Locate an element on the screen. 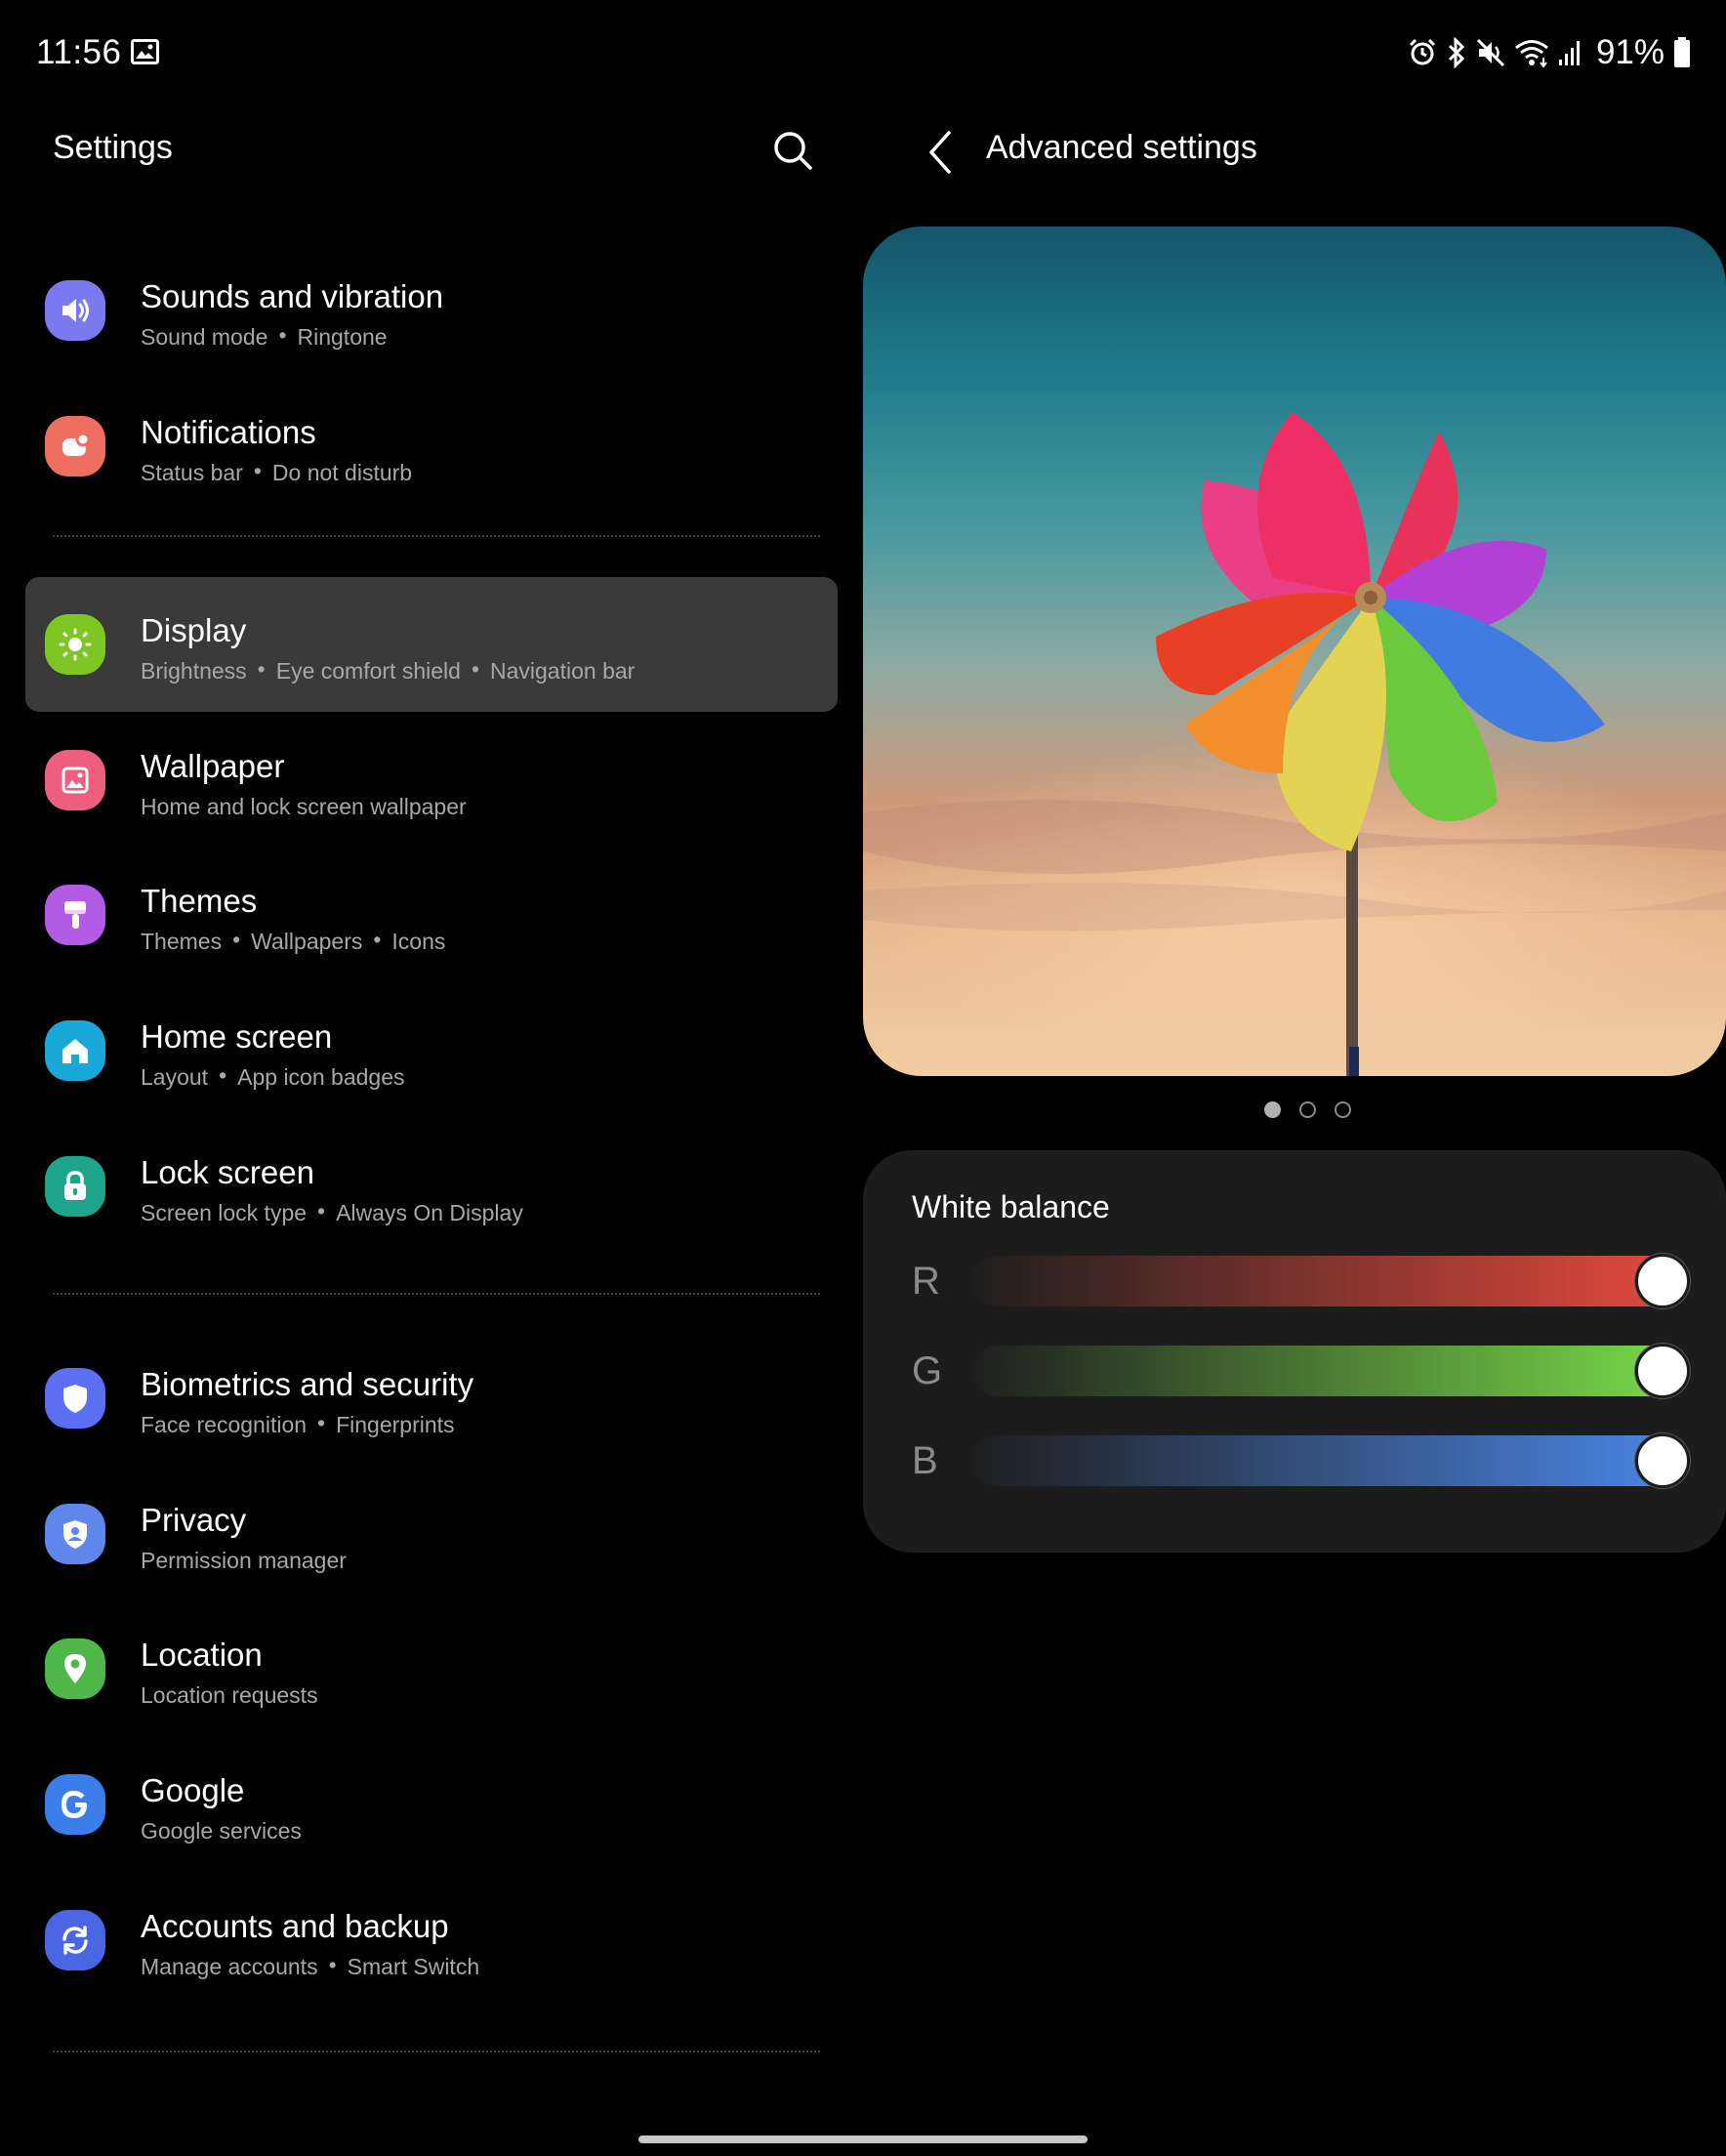 The height and width of the screenshot is (2156, 1726). settings-item-title: Google is located at coordinates (193, 1790).